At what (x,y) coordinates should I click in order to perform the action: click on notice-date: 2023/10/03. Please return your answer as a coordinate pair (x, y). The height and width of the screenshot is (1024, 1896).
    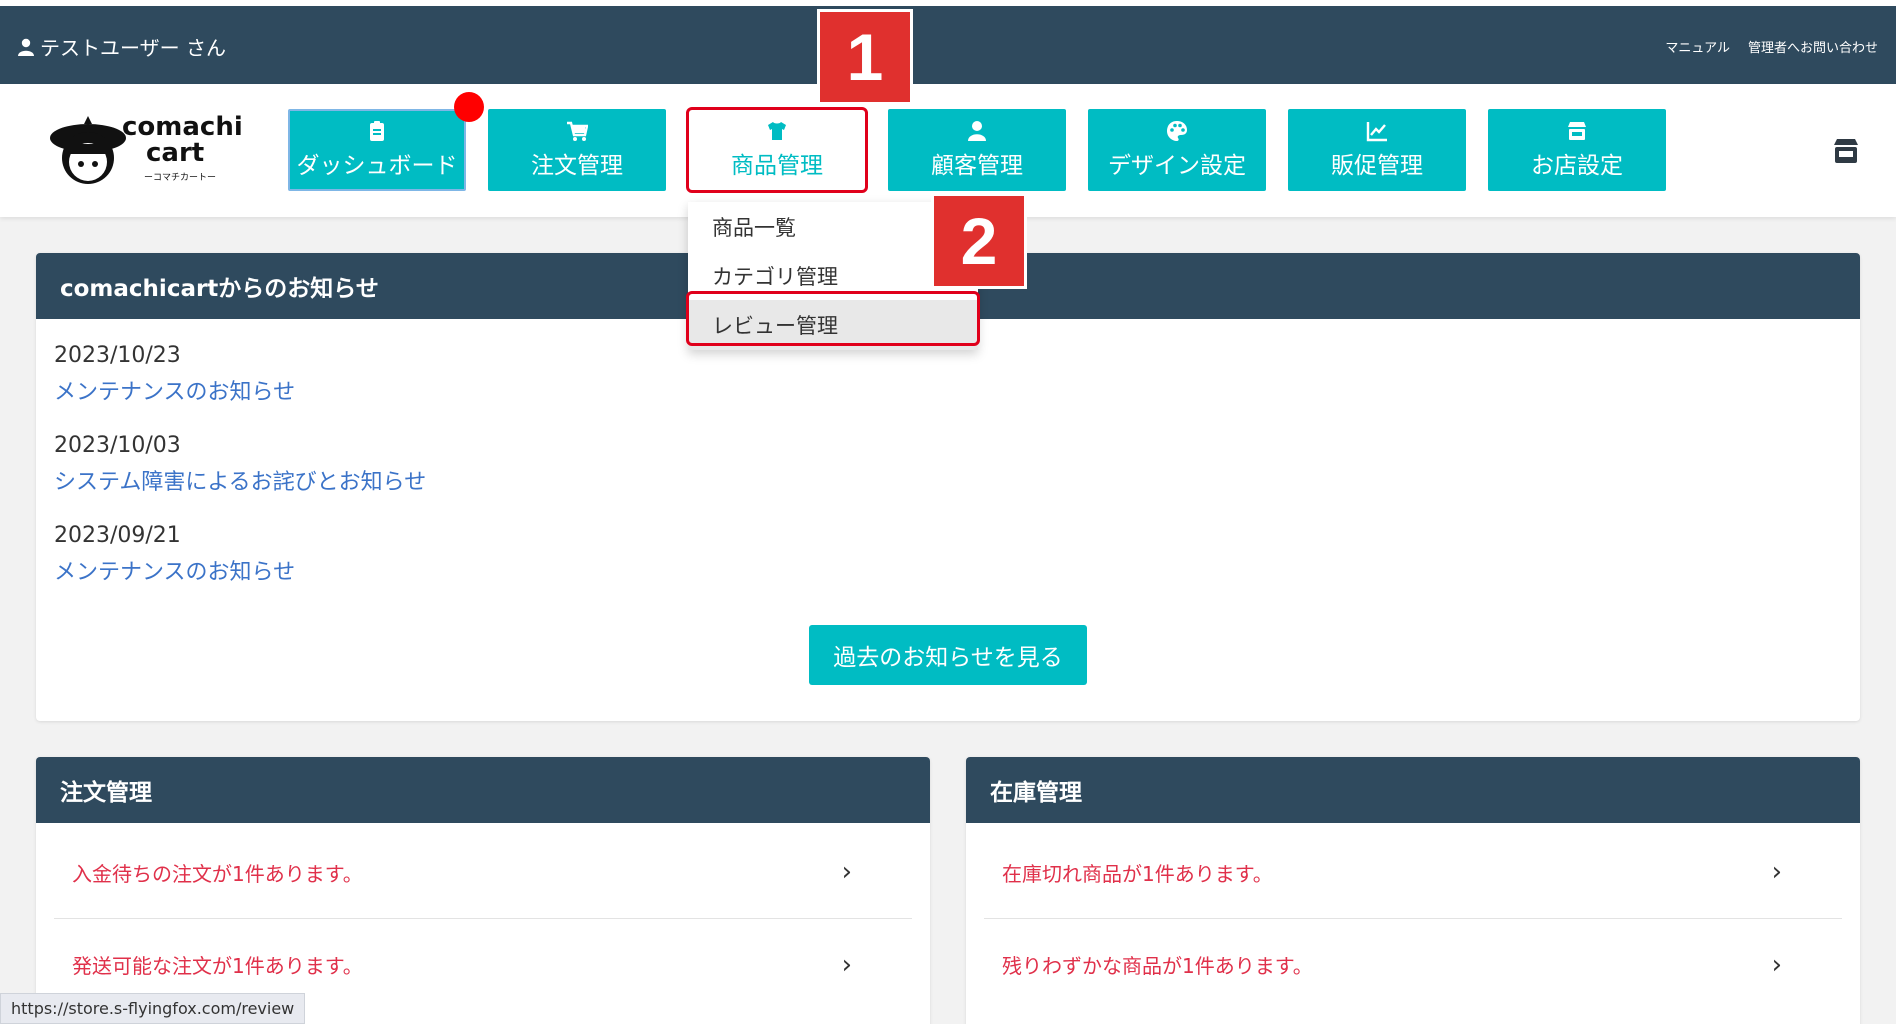
    Looking at the image, I should click on (117, 445).